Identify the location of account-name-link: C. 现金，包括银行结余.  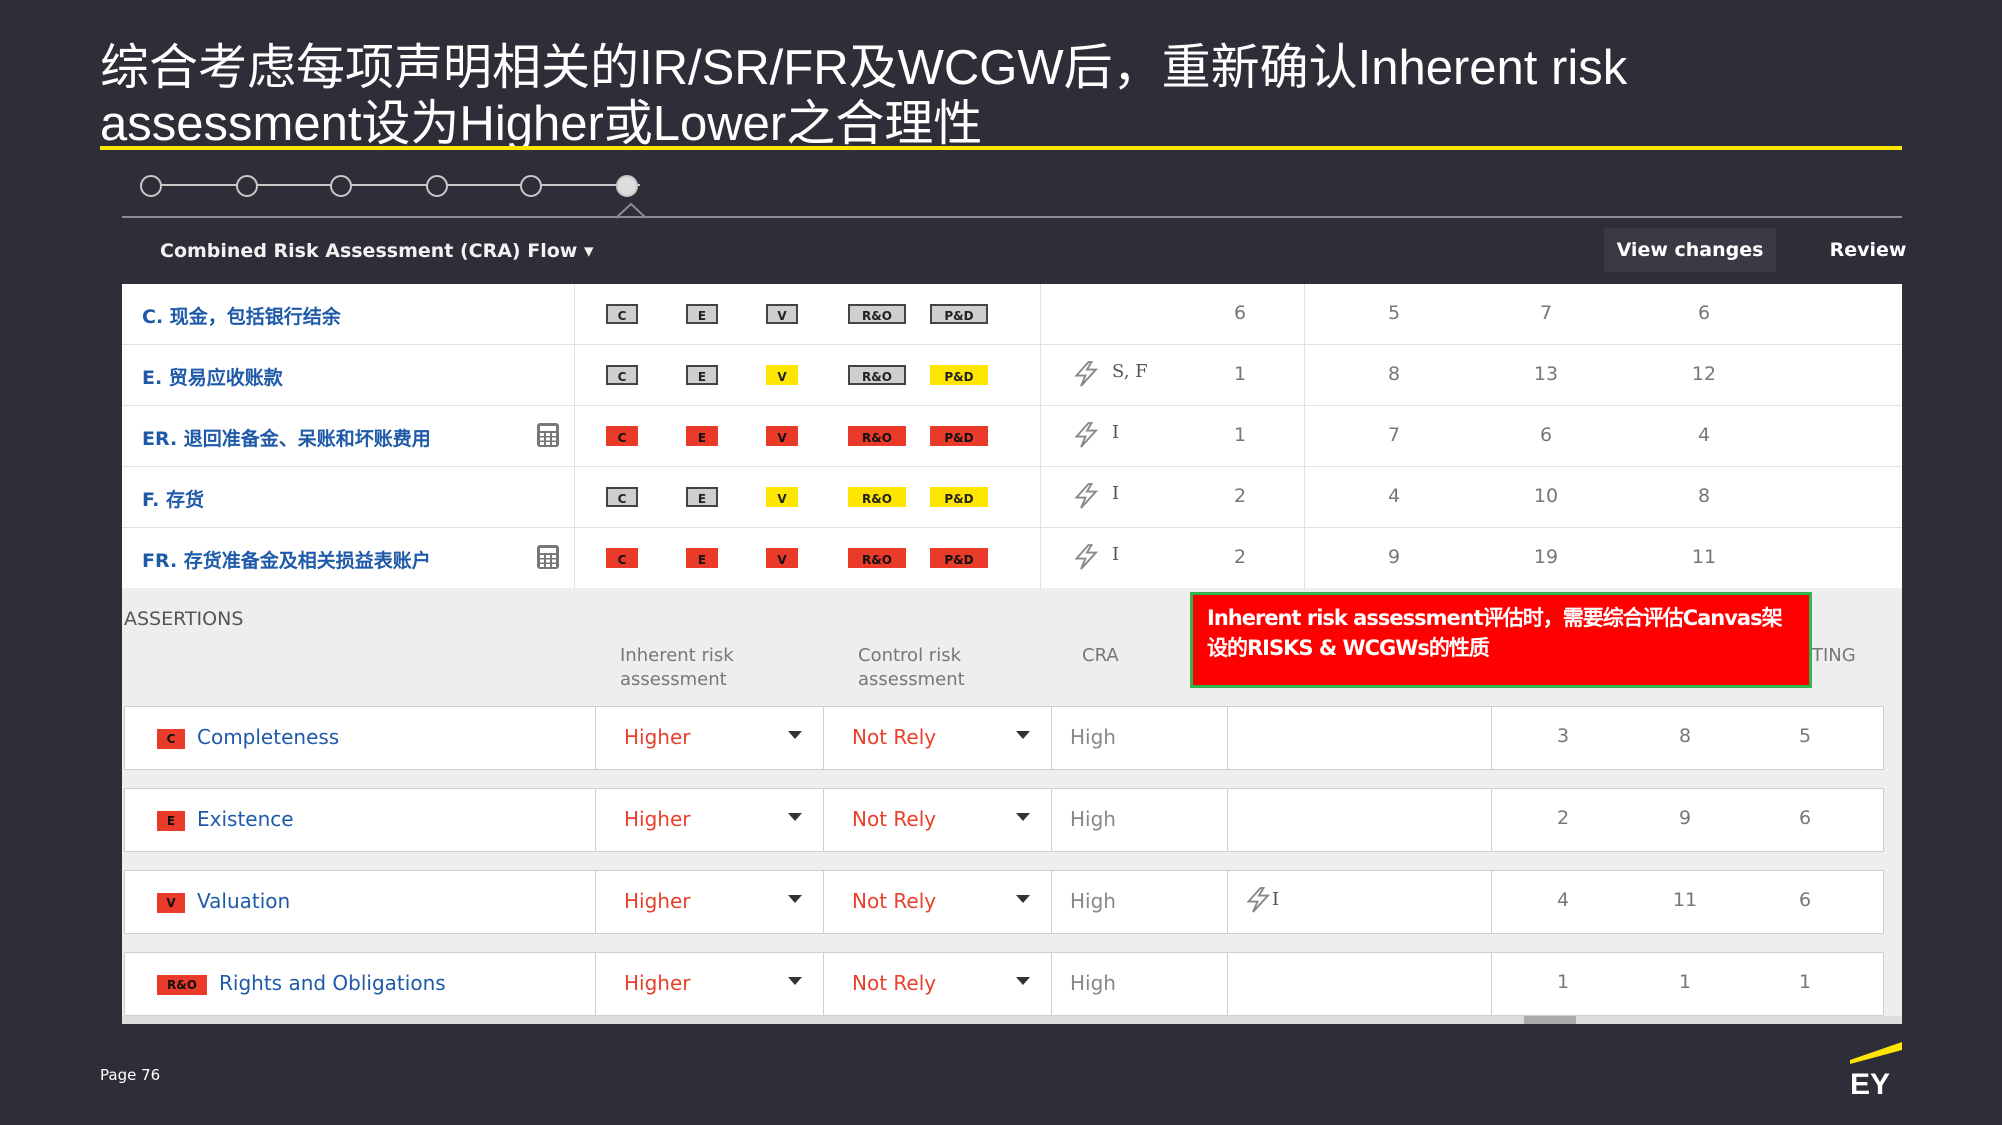
(241, 315).